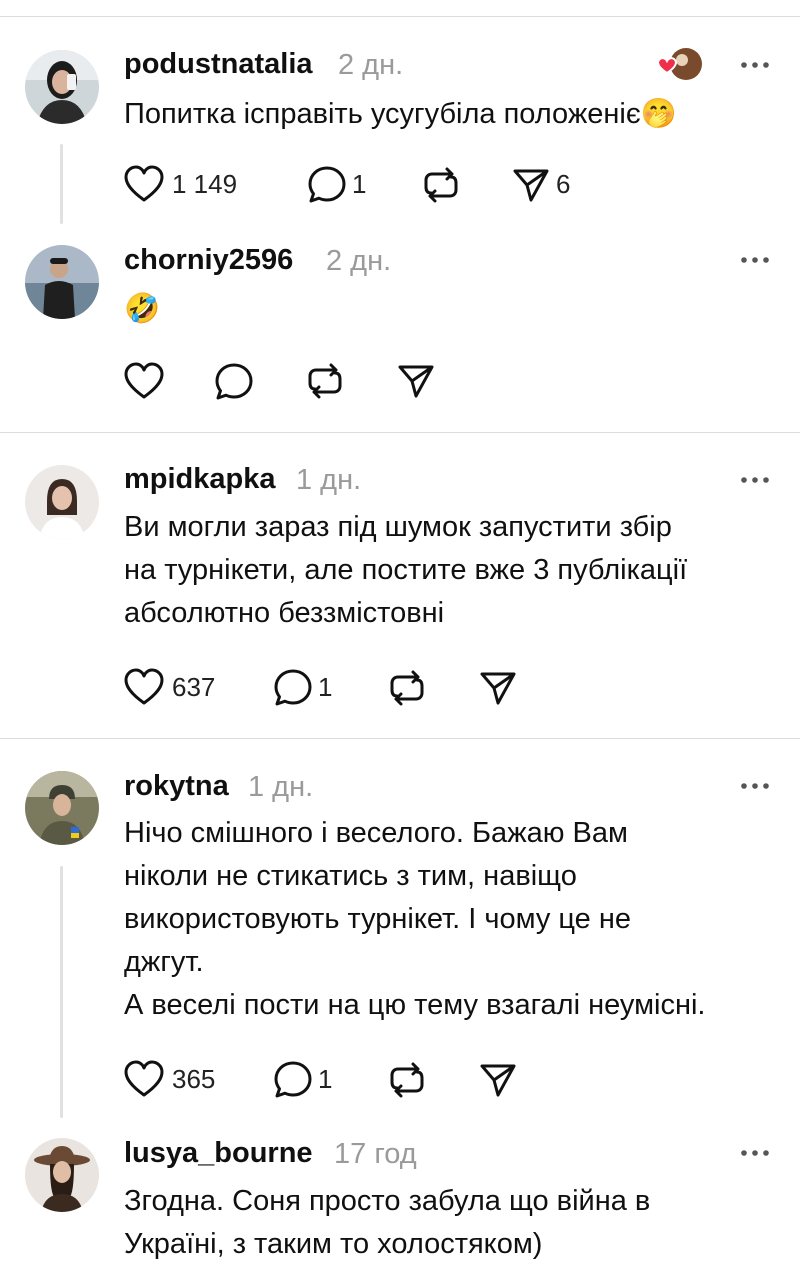 Image resolution: width=800 pixels, height=1280 pixels. Describe the element at coordinates (382, 114) in the screenshot. I see `comment-text-line: Попитка ісправіть усугубіла положеніє` at that location.